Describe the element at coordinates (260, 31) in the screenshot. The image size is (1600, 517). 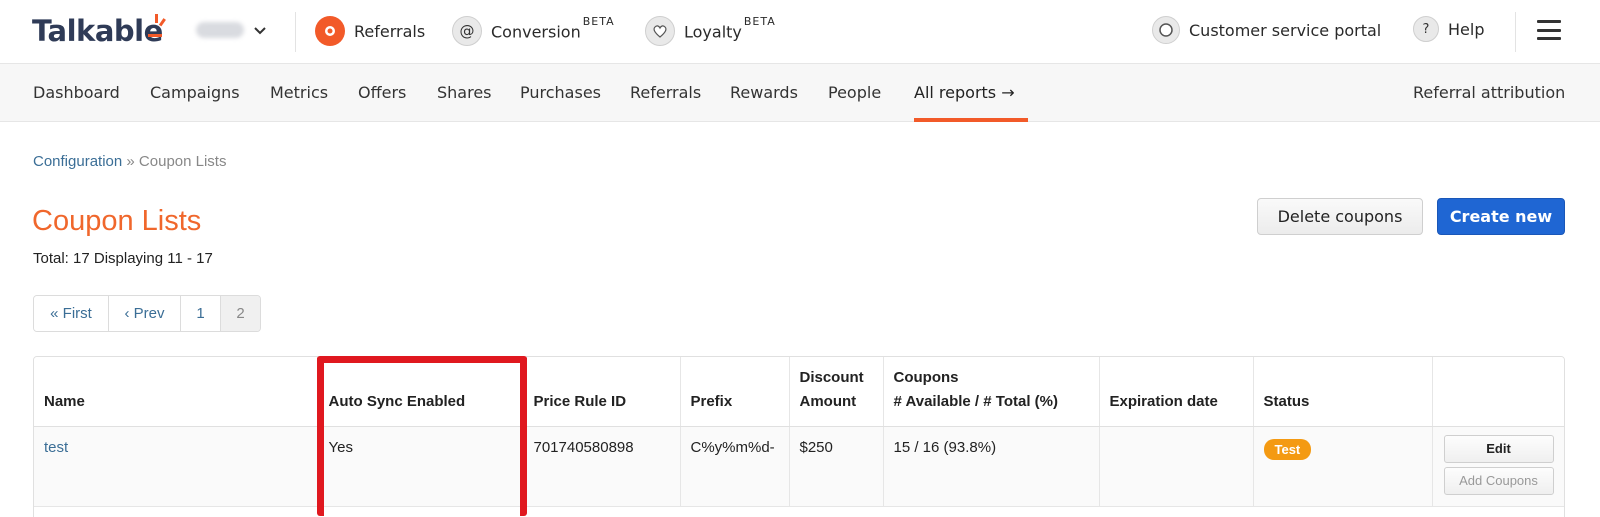
I see `chevron-down-icon` at that location.